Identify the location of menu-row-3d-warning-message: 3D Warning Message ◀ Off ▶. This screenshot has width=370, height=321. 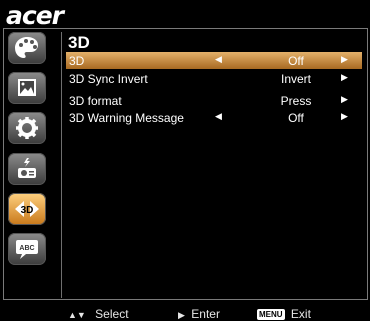
(214, 117).